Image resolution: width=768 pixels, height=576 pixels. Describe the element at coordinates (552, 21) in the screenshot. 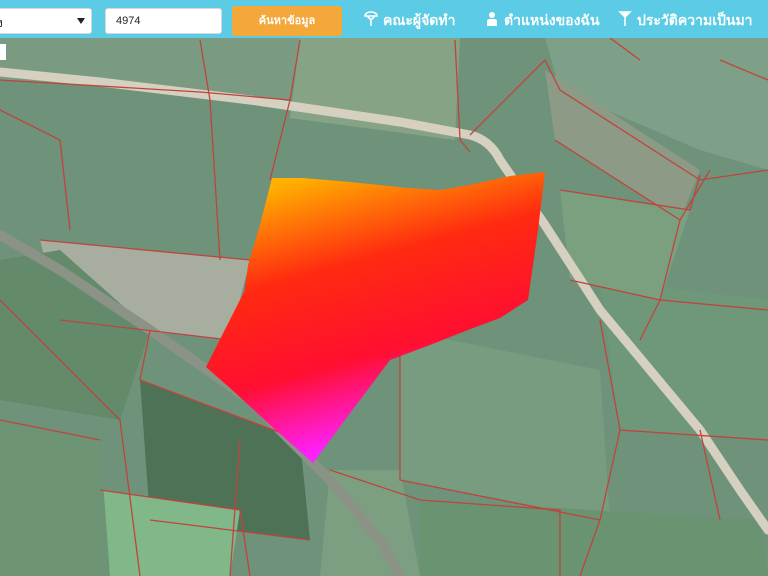

I see `nav-my-location-label: ตำแหน่งของฉัน` at that location.